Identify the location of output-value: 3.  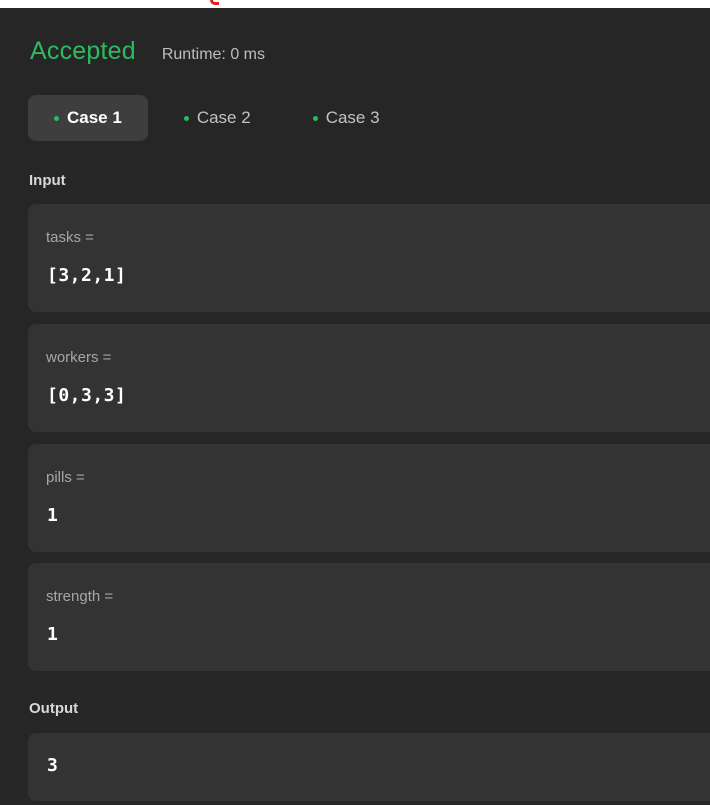
(52, 765).